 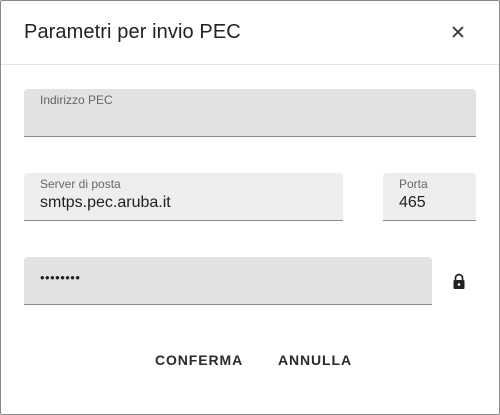 I want to click on password-value: ••••••••, so click(x=60, y=277).